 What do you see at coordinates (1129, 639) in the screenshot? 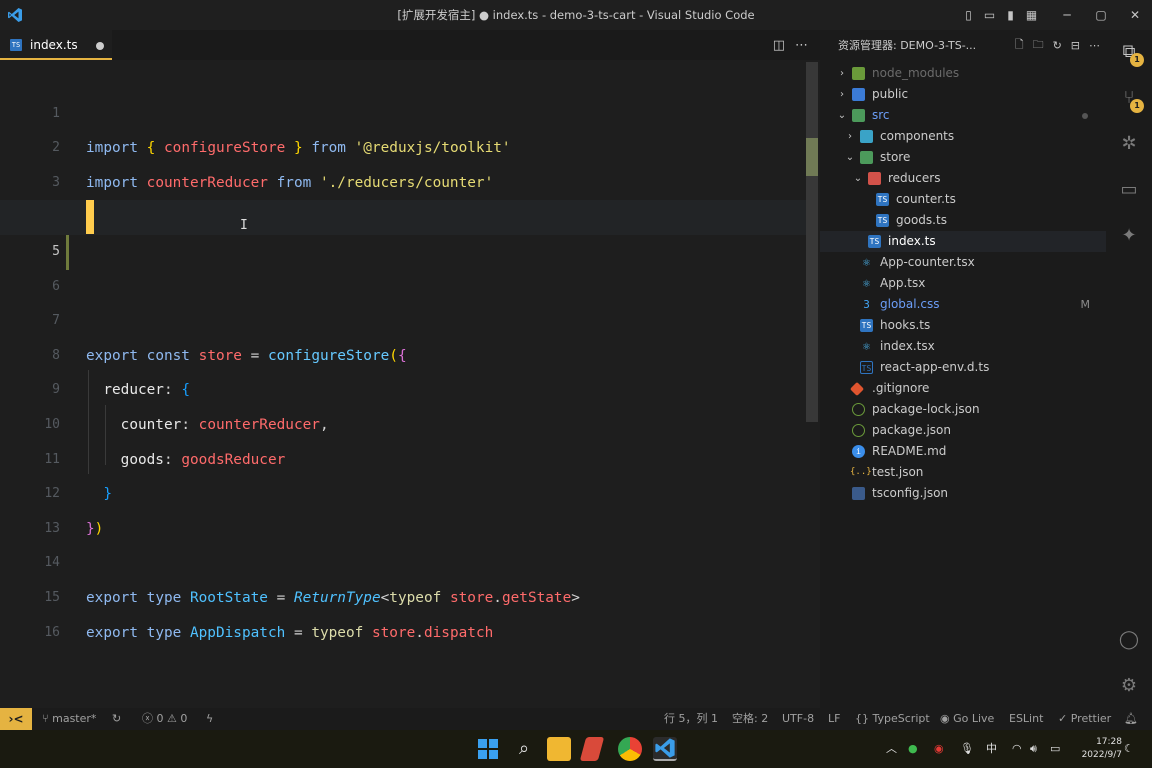
I see `accounts-icon: ◯` at bounding box center [1129, 639].